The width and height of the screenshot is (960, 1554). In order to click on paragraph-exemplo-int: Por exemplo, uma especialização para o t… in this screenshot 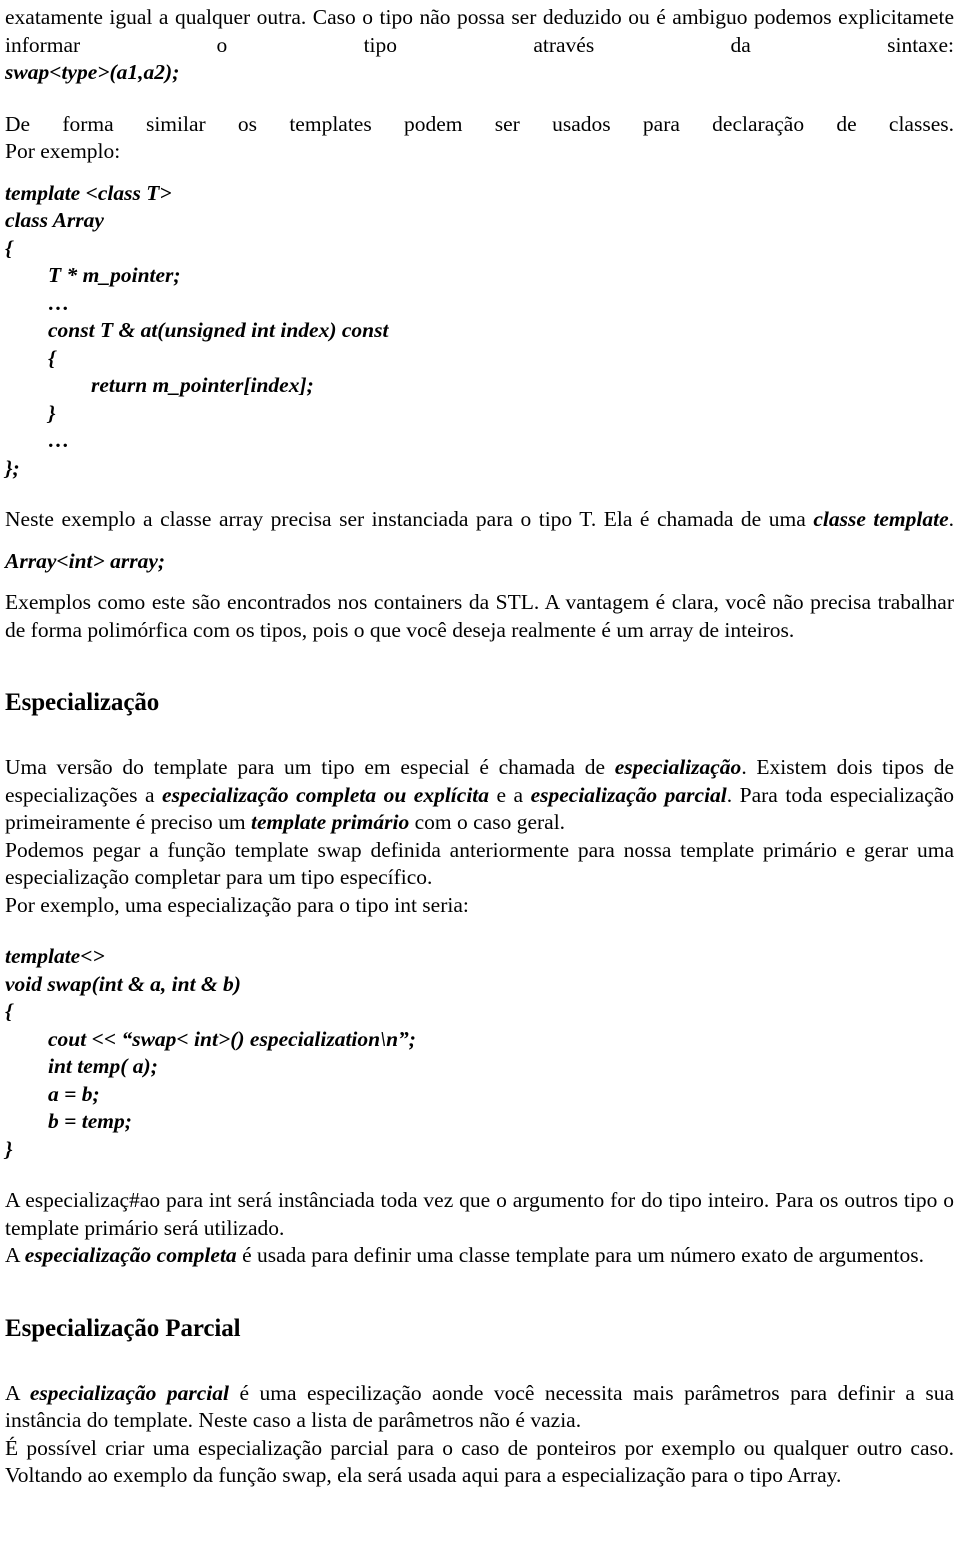, I will do `click(237, 904)`.